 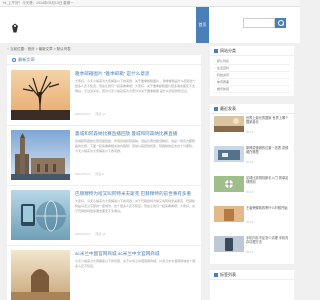 I want to click on breadcrumb: ⌂当前位置：首页 > 最新文章 > 默认列表, so click(x=39, y=49).